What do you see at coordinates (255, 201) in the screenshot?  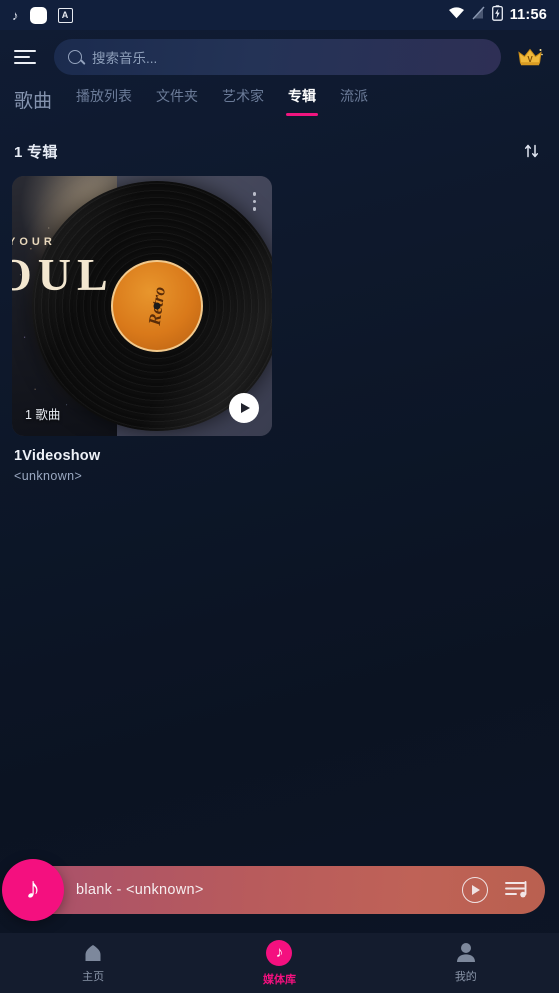 I see `more-vertical-icon` at bounding box center [255, 201].